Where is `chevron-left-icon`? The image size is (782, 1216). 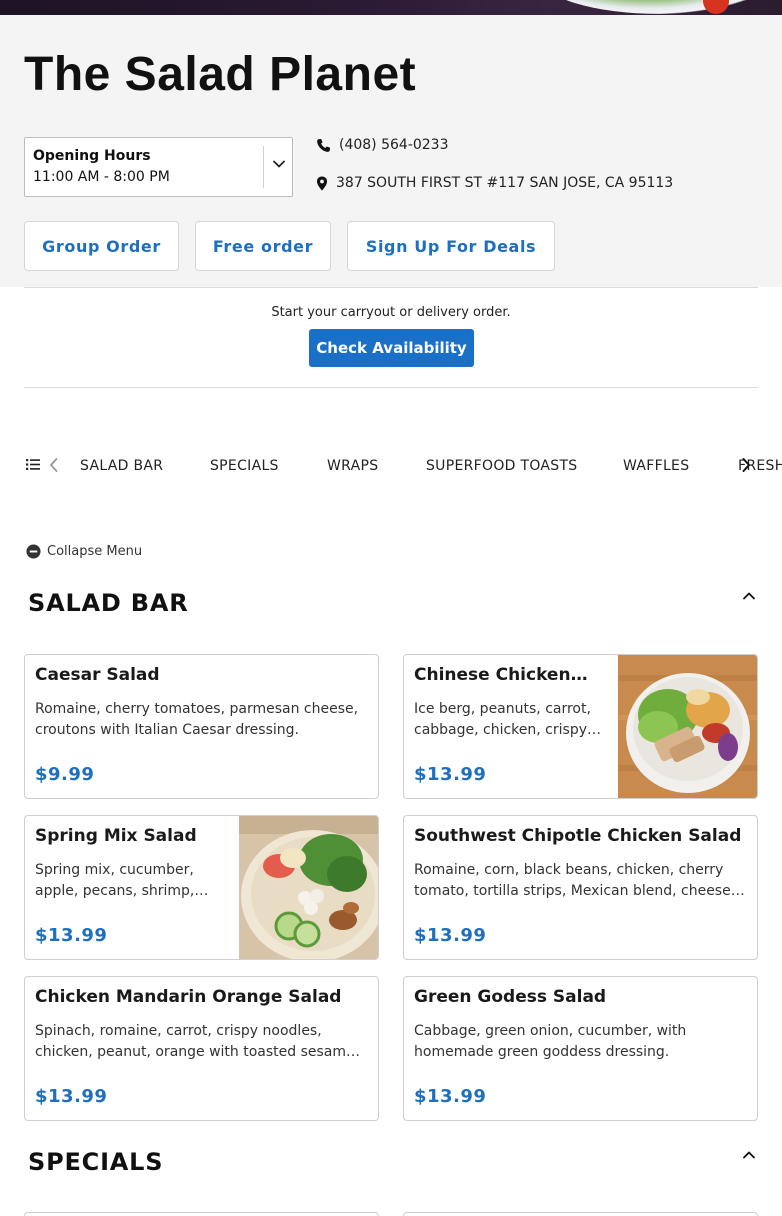
chevron-left-icon is located at coordinates (54, 465).